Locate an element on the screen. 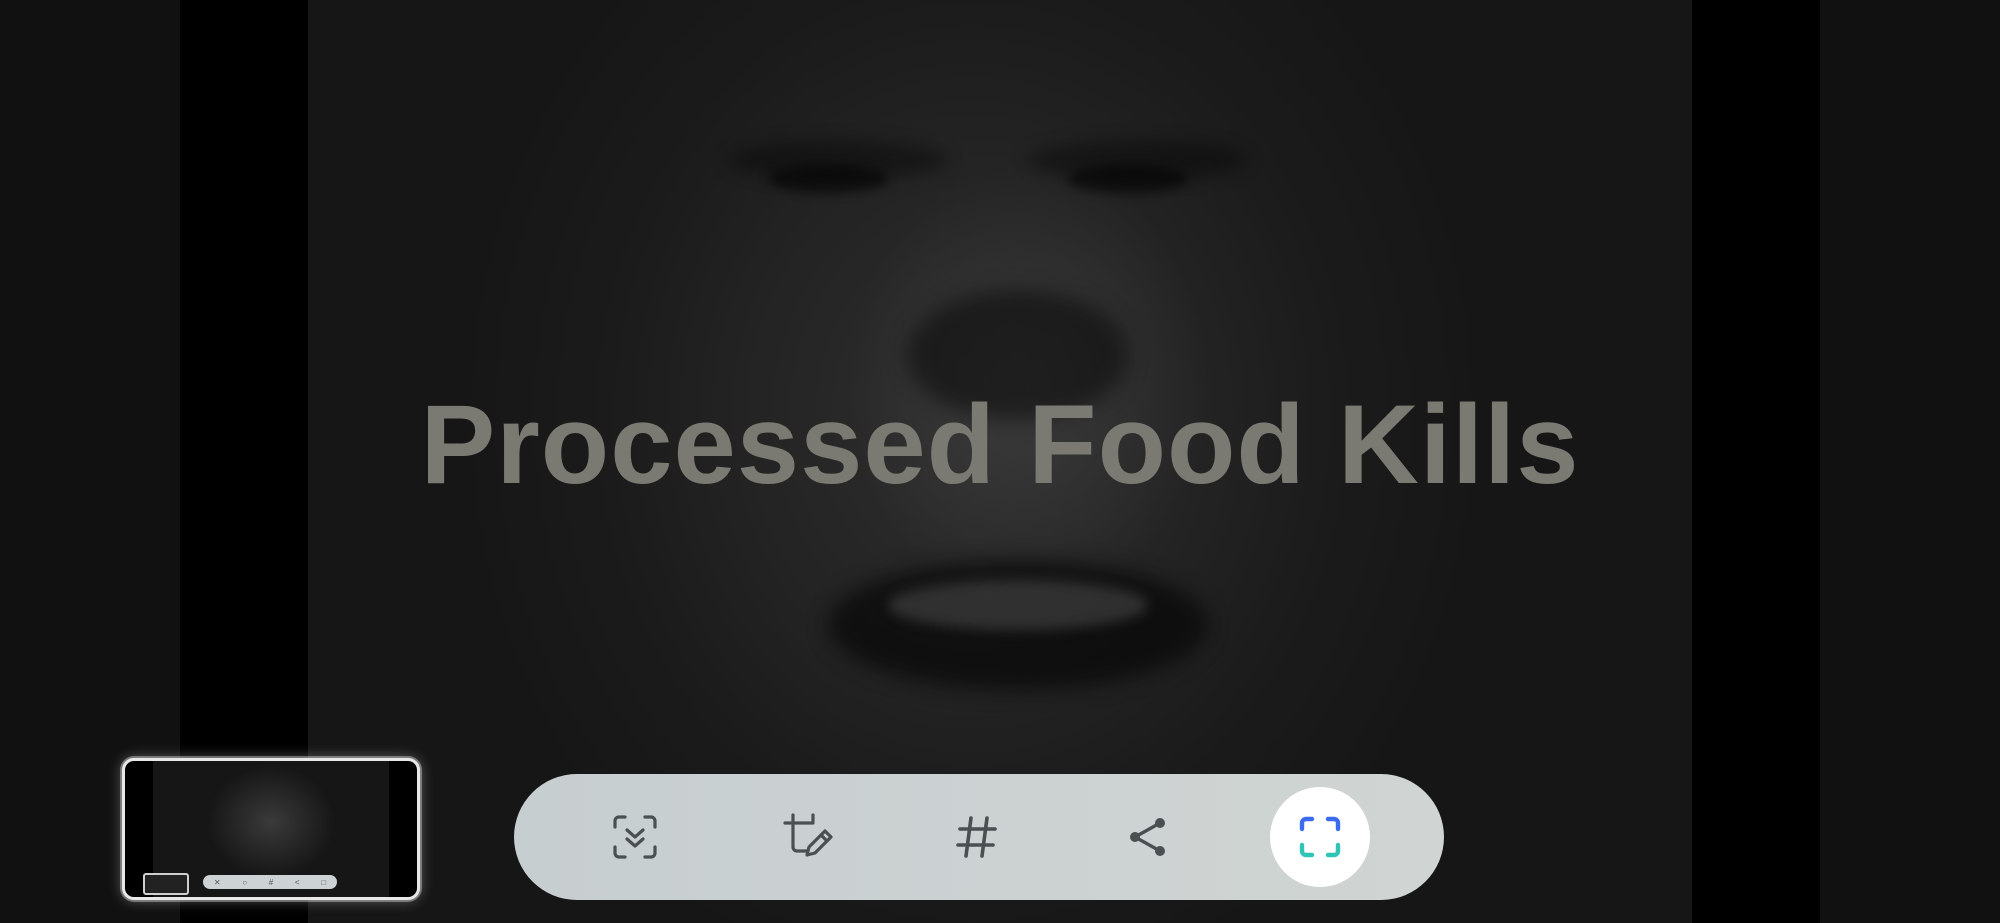 The width and height of the screenshot is (2000, 923). scroll-capture-icon is located at coordinates (635, 837).